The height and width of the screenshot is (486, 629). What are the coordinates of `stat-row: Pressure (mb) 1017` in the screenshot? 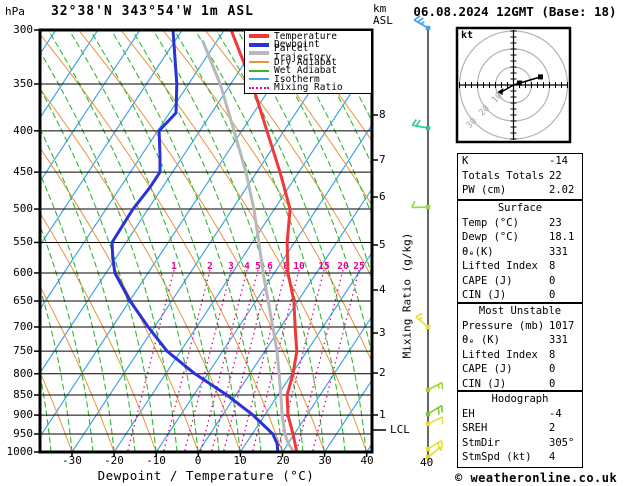 It's located at (520, 326).